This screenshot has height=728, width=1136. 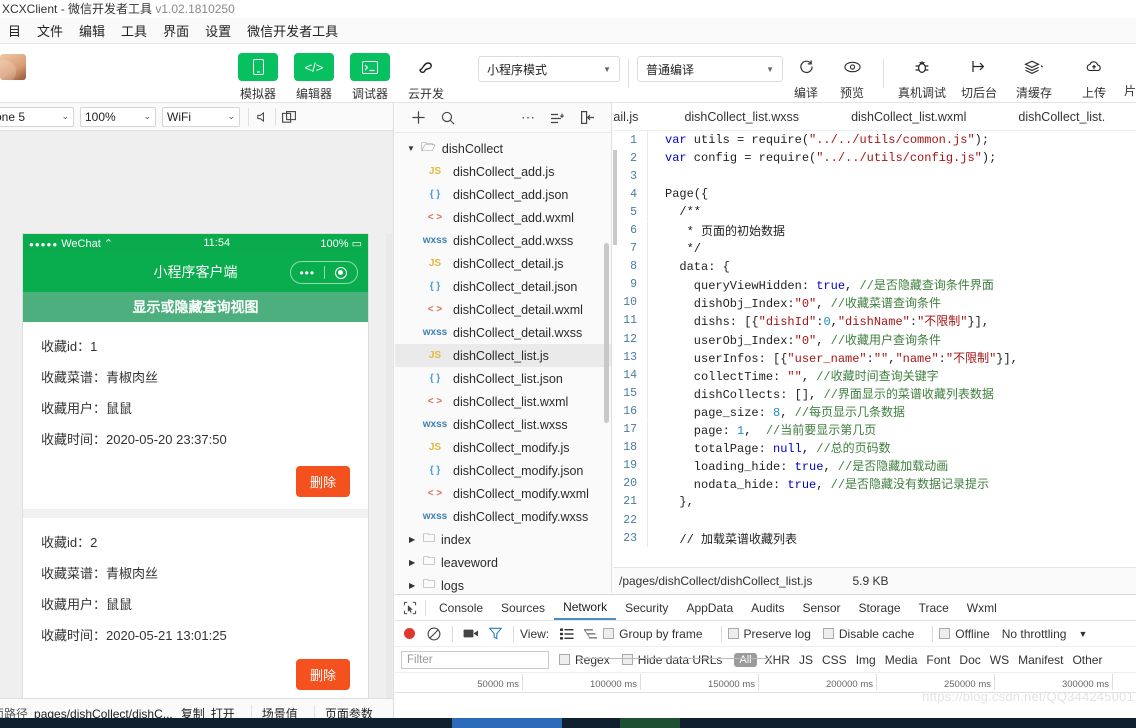 What do you see at coordinates (503, 516) in the screenshot?
I see `tree-file-15: wxss dishCollect_modify.wxss` at bounding box center [503, 516].